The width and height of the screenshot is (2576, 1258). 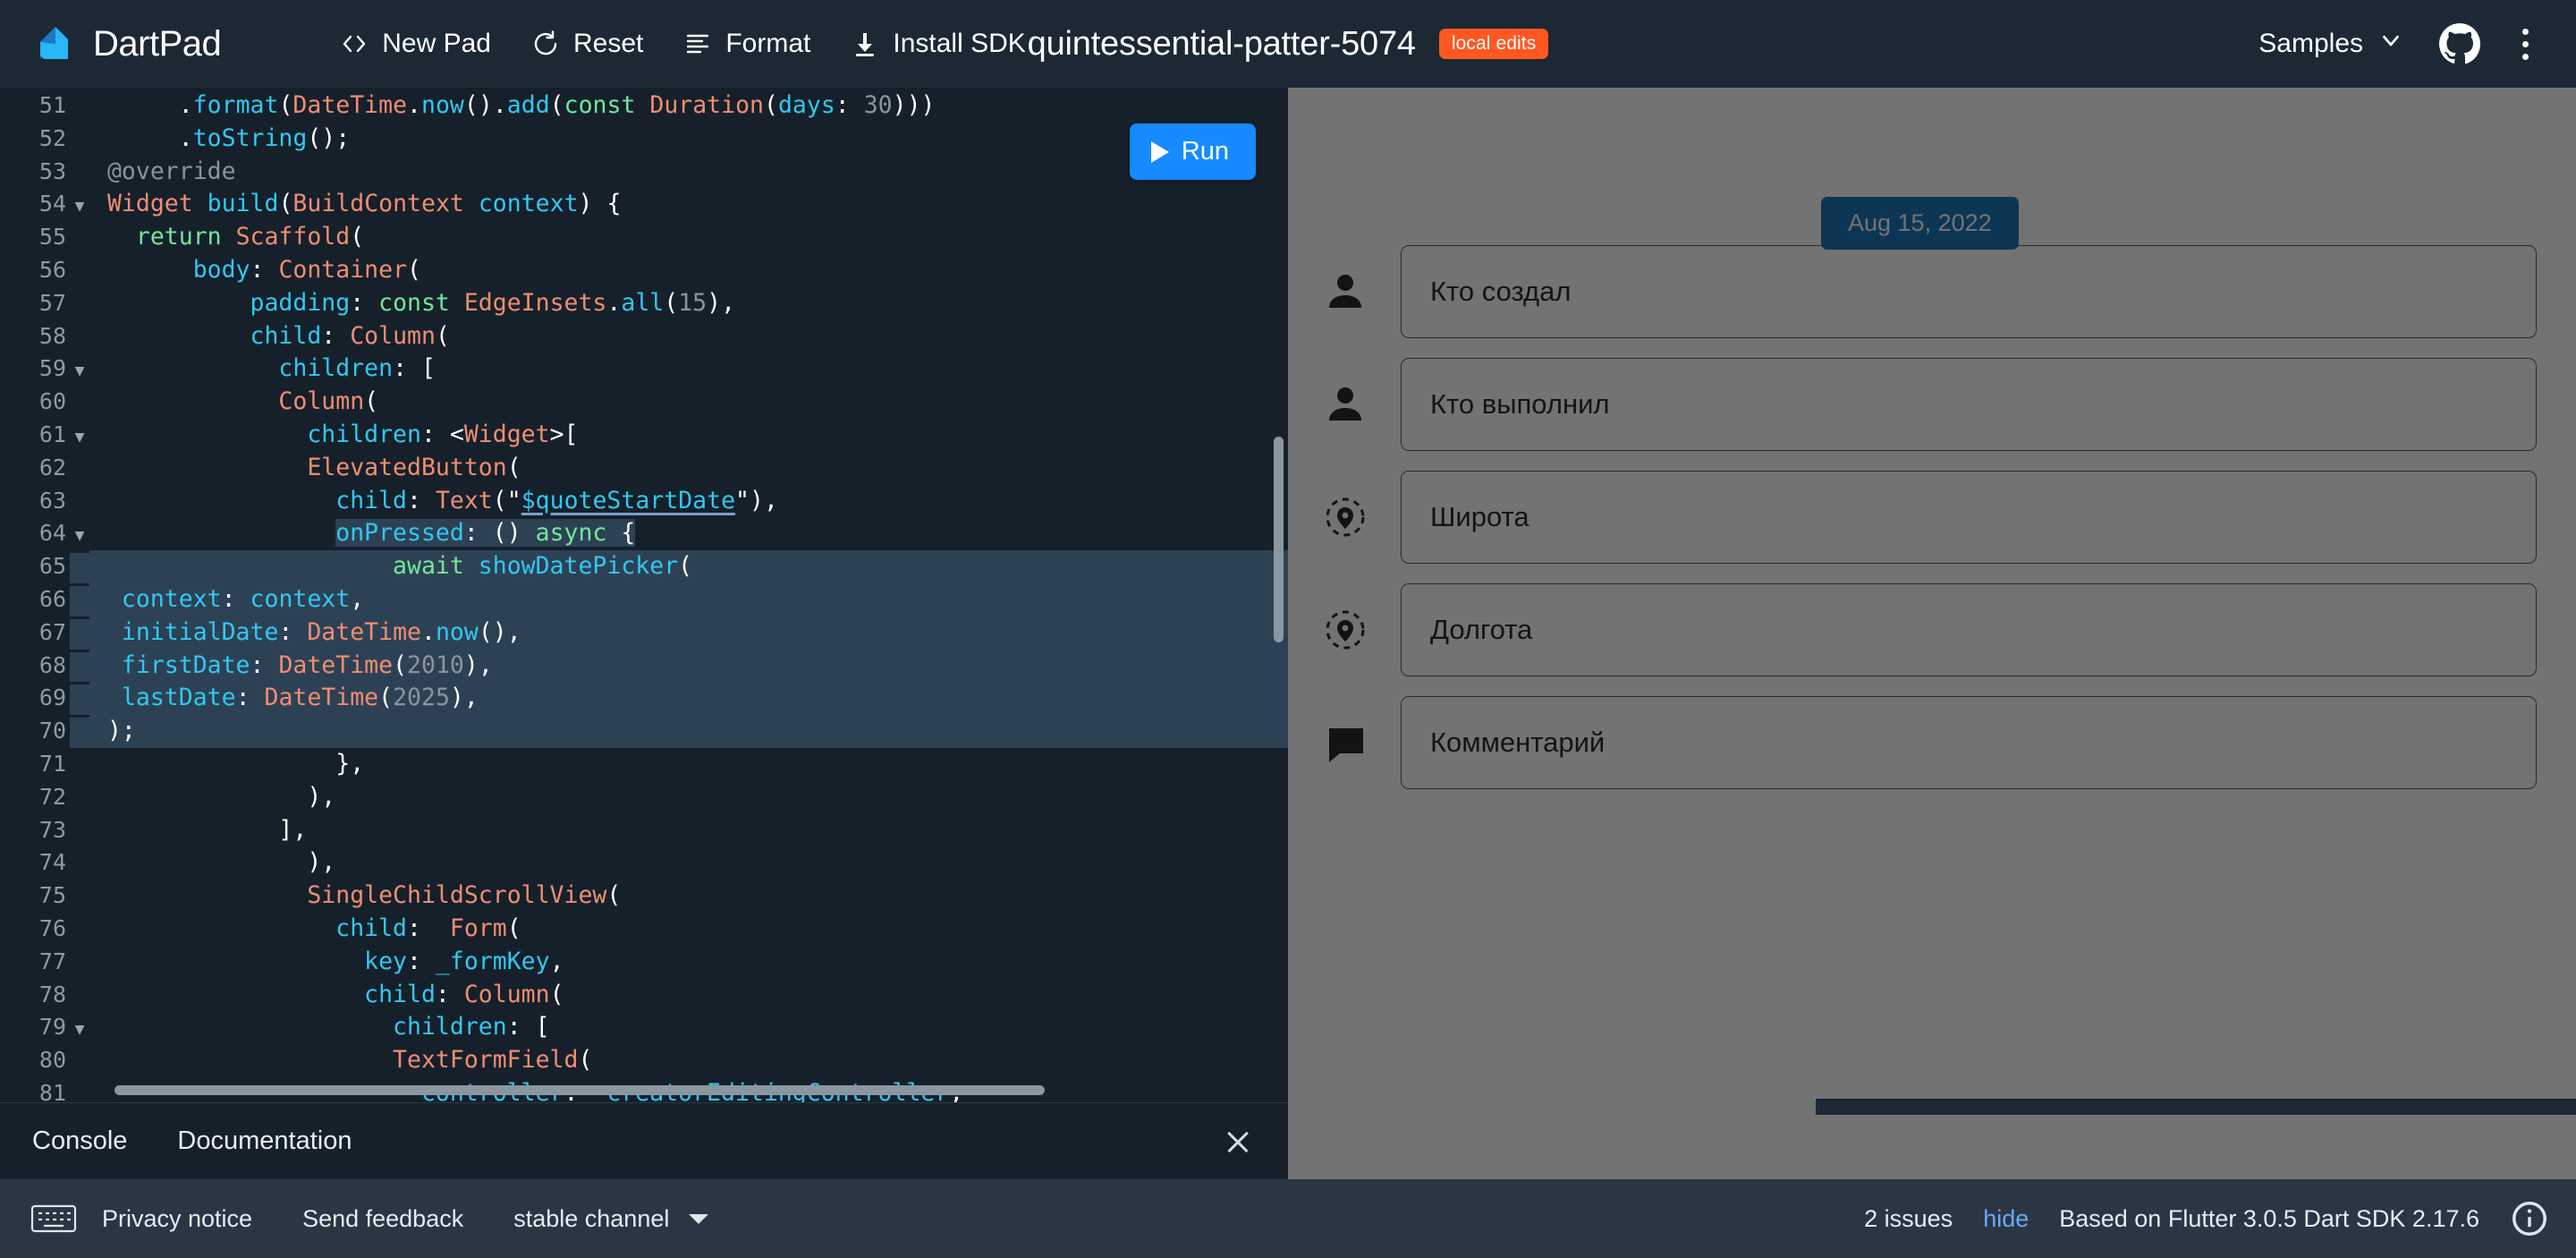 What do you see at coordinates (644, 1027) in the screenshot?
I see `code-line: 79 ▼ children: [` at bounding box center [644, 1027].